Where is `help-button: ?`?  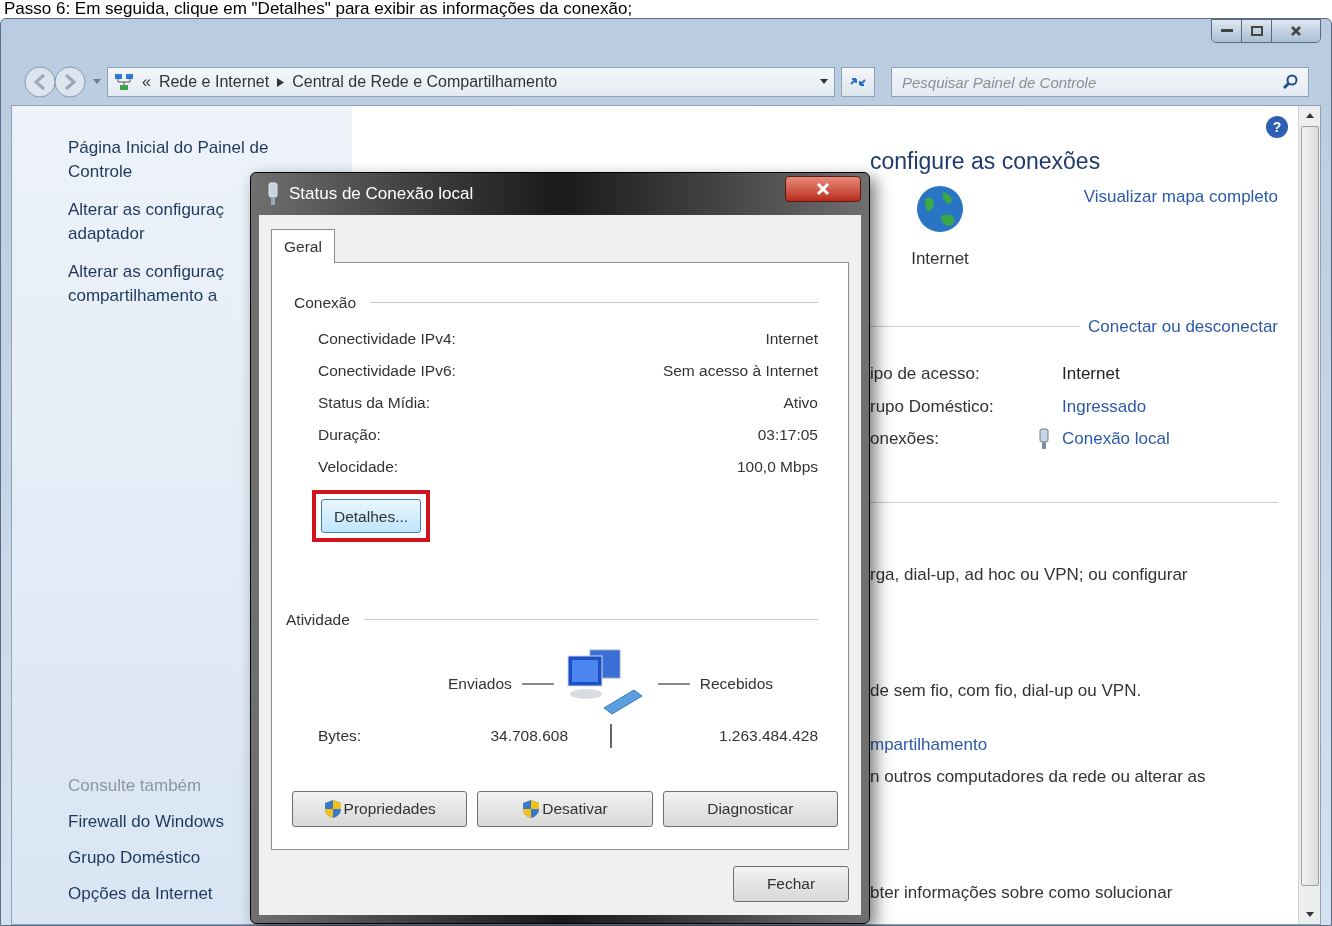 help-button: ? is located at coordinates (1277, 127).